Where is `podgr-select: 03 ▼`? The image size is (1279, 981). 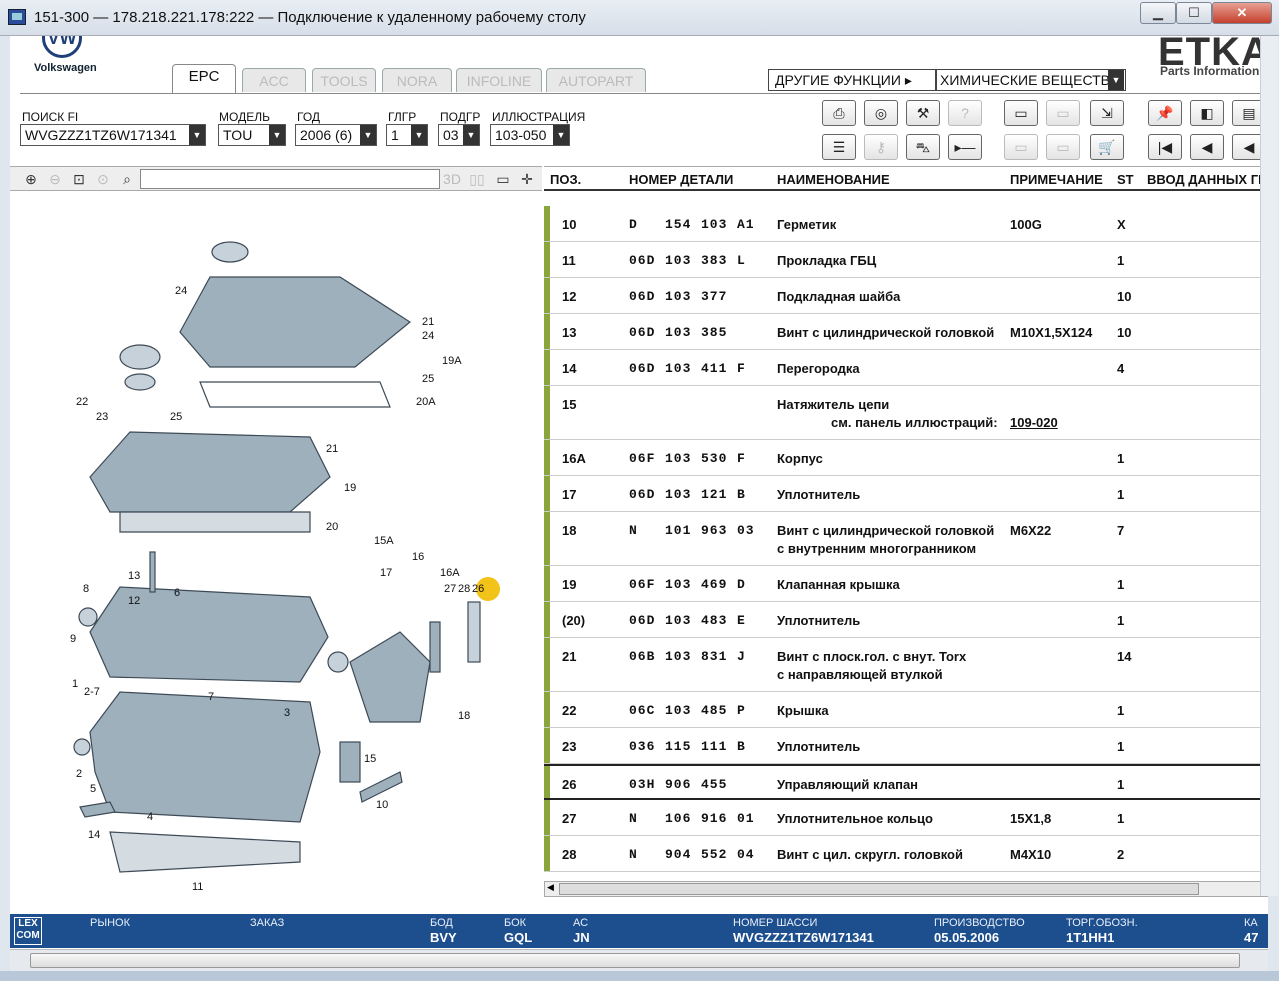 podgr-select: 03 ▼ is located at coordinates (459, 135).